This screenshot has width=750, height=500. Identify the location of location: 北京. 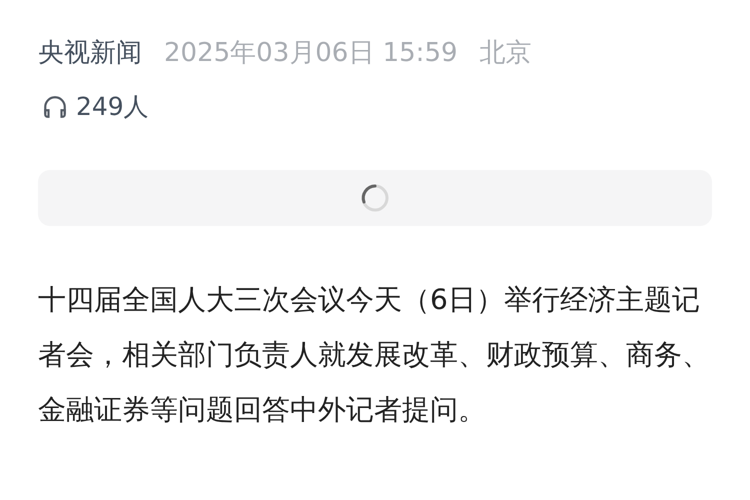
(506, 53).